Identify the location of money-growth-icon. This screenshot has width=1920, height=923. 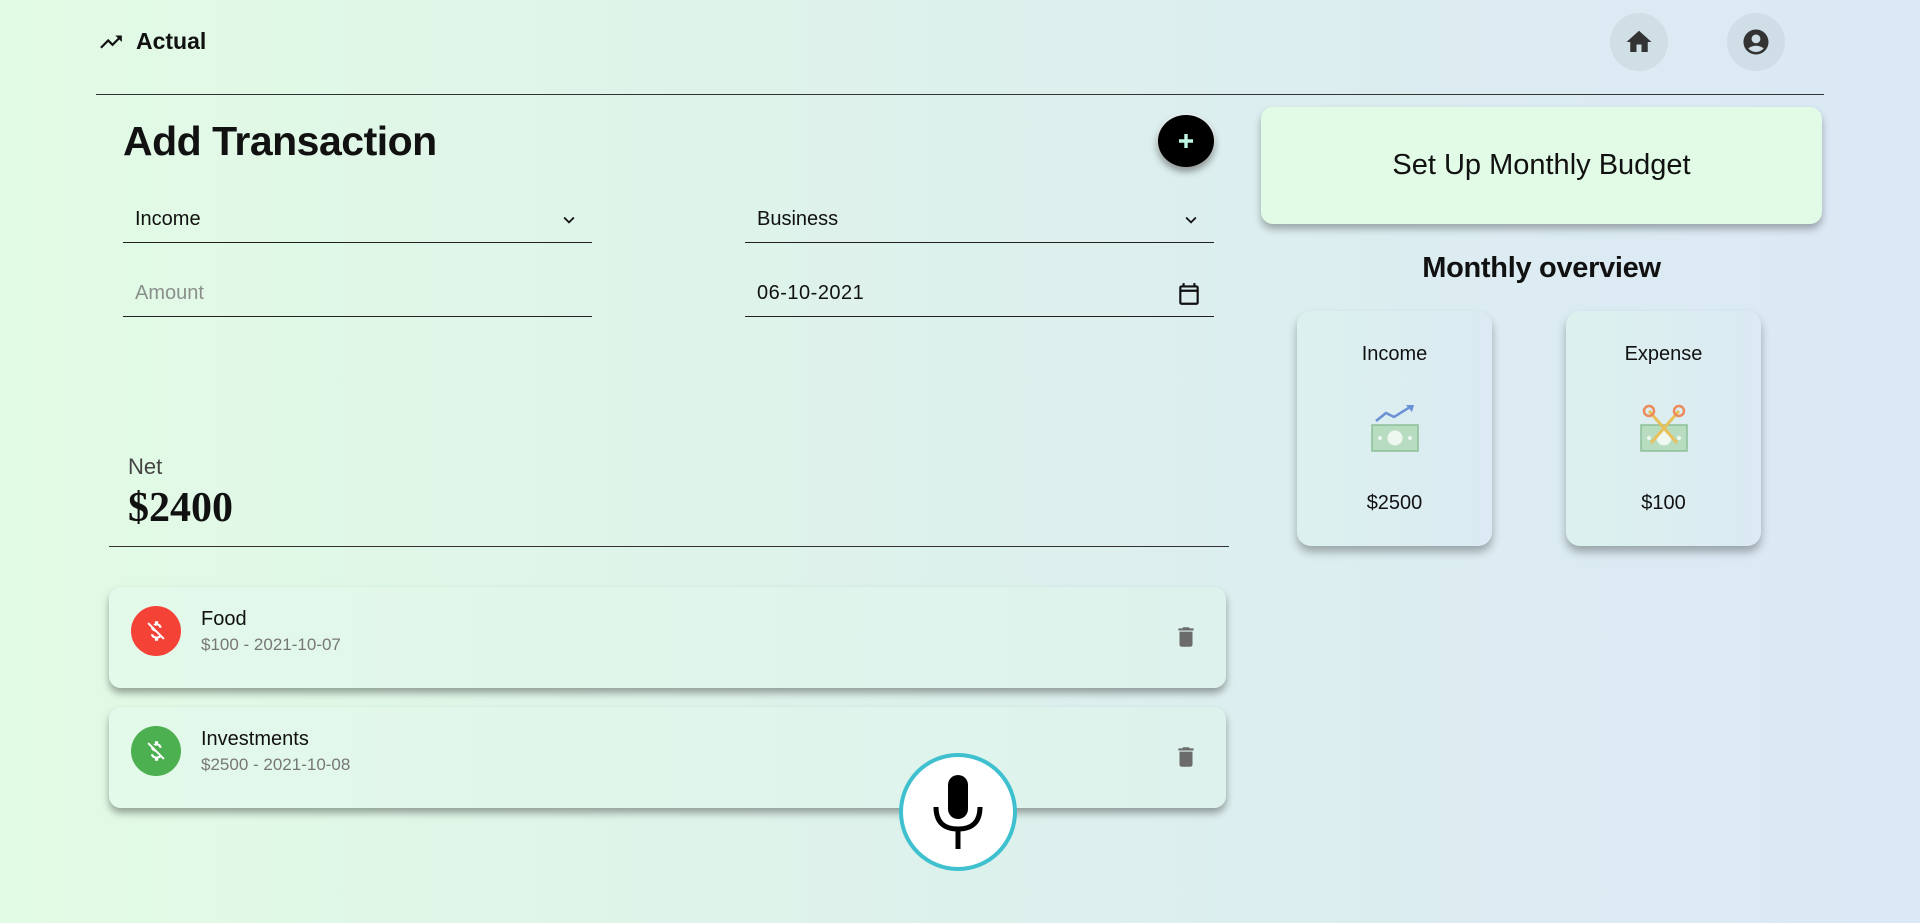
(1395, 428).